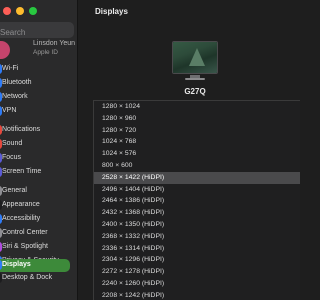 The height and width of the screenshot is (300, 320). Describe the element at coordinates (25, 246) in the screenshot. I see `sidebar-item-label: Siri & Spotlight` at that location.